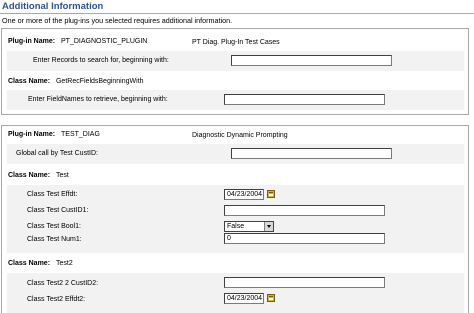 This screenshot has height=313, width=474. I want to click on page-title: Additional Information, so click(53, 6).